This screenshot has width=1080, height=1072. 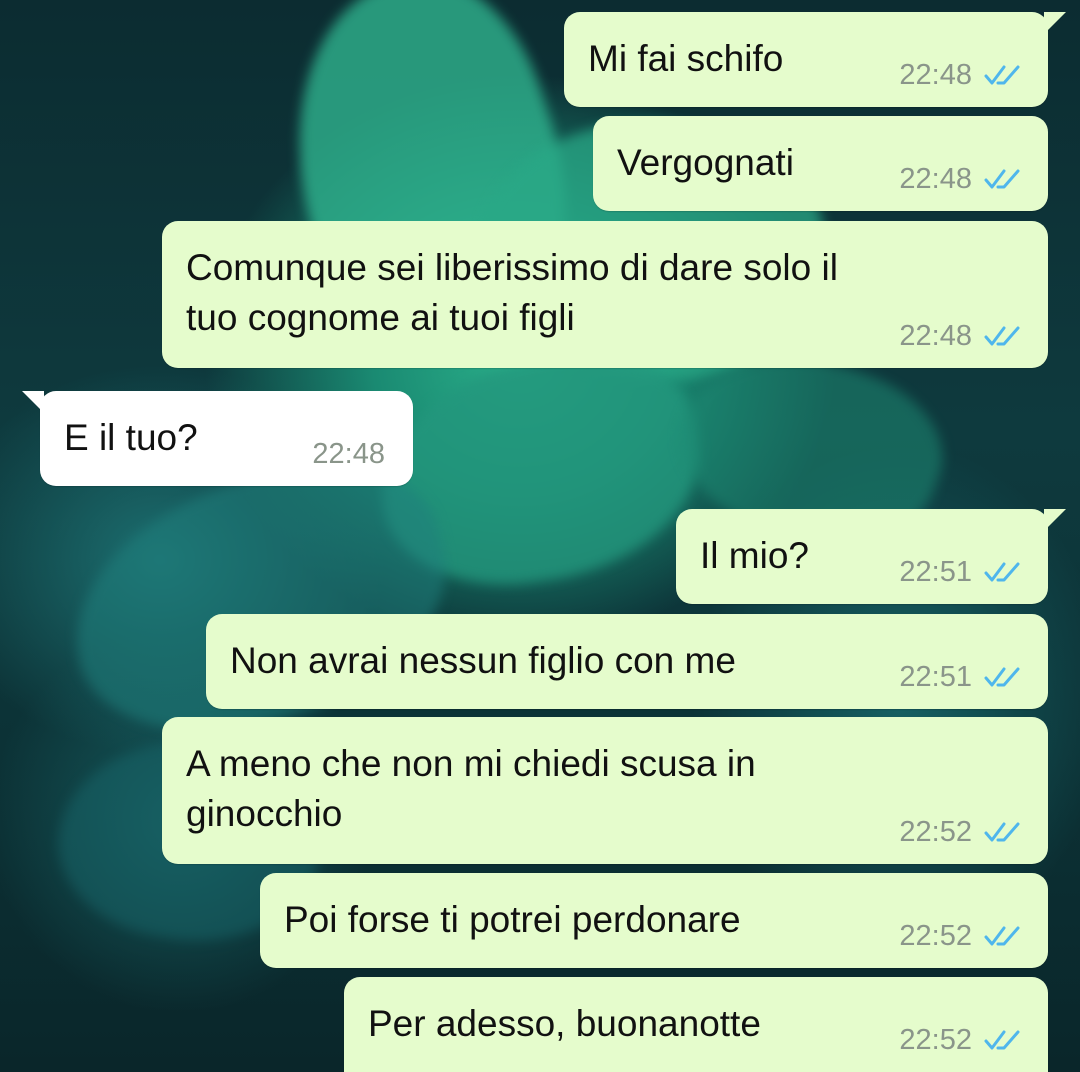 I want to click on message-text: Vergognati, so click(x=705, y=162).